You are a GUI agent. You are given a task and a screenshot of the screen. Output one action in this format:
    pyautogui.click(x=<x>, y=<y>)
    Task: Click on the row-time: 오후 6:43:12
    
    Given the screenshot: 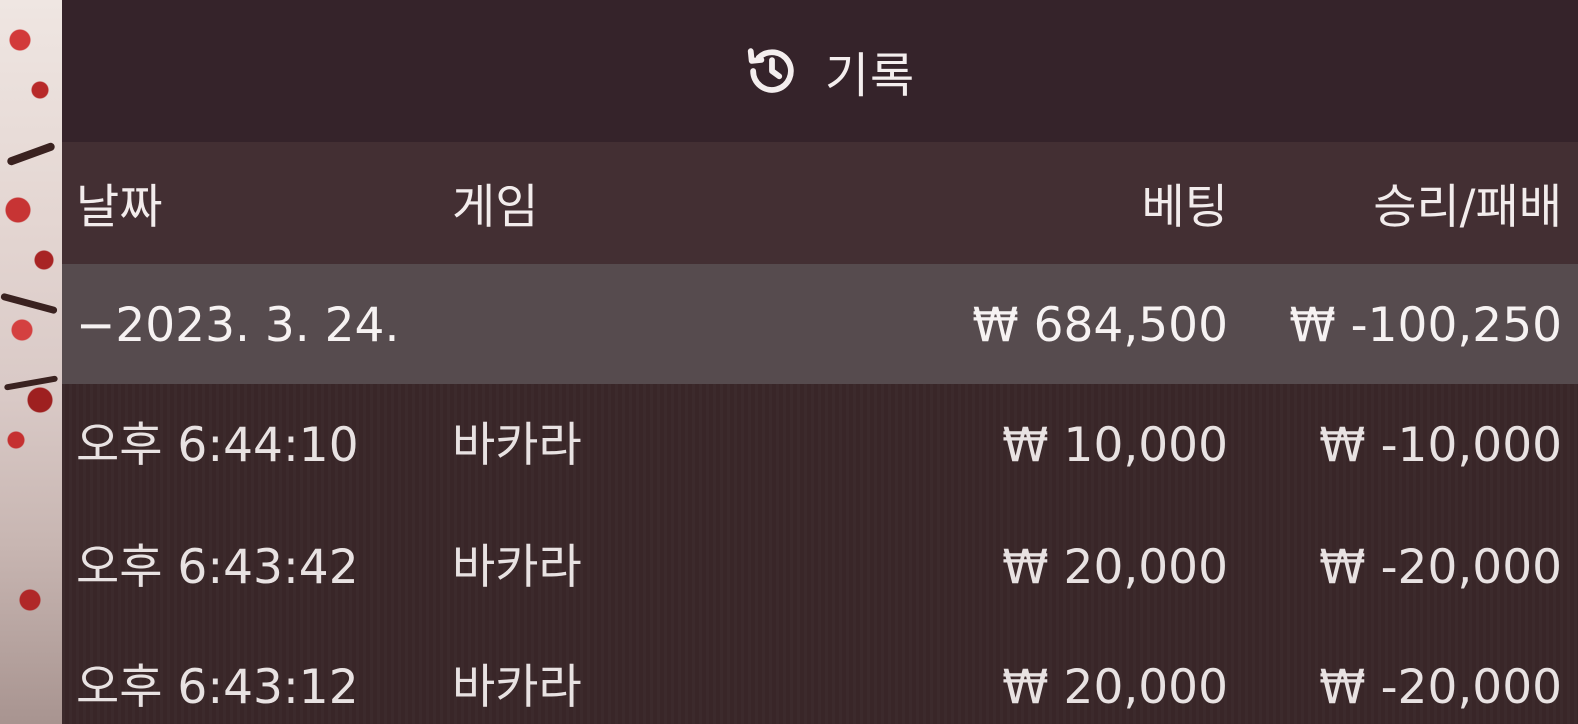 What is the action you would take?
    pyautogui.click(x=217, y=687)
    